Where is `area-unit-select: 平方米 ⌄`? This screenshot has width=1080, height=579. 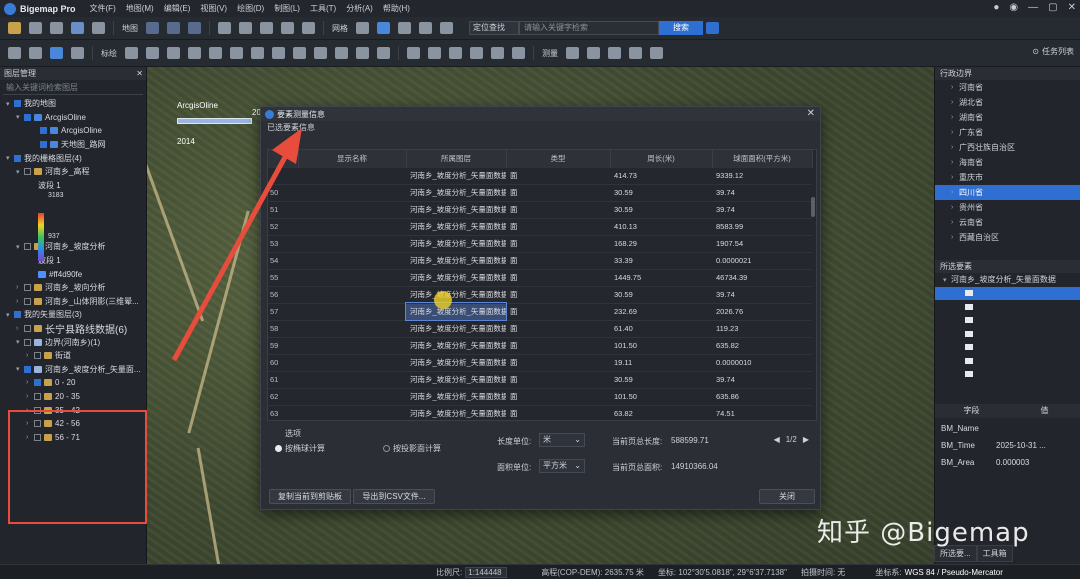
area-unit-select: 平方米 ⌄ is located at coordinates (562, 466).